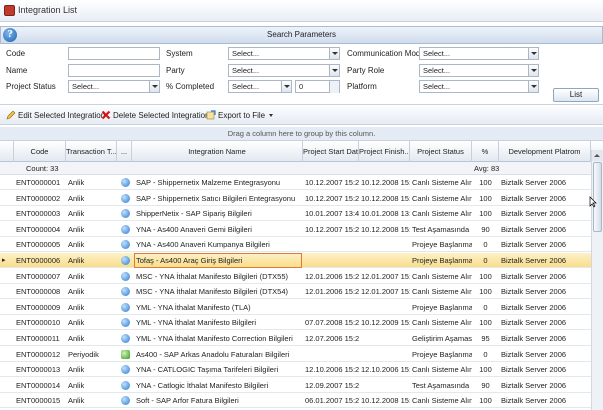 This screenshot has width=603, height=410. I want to click on pct-value-stepper: 0, so click(317, 86).